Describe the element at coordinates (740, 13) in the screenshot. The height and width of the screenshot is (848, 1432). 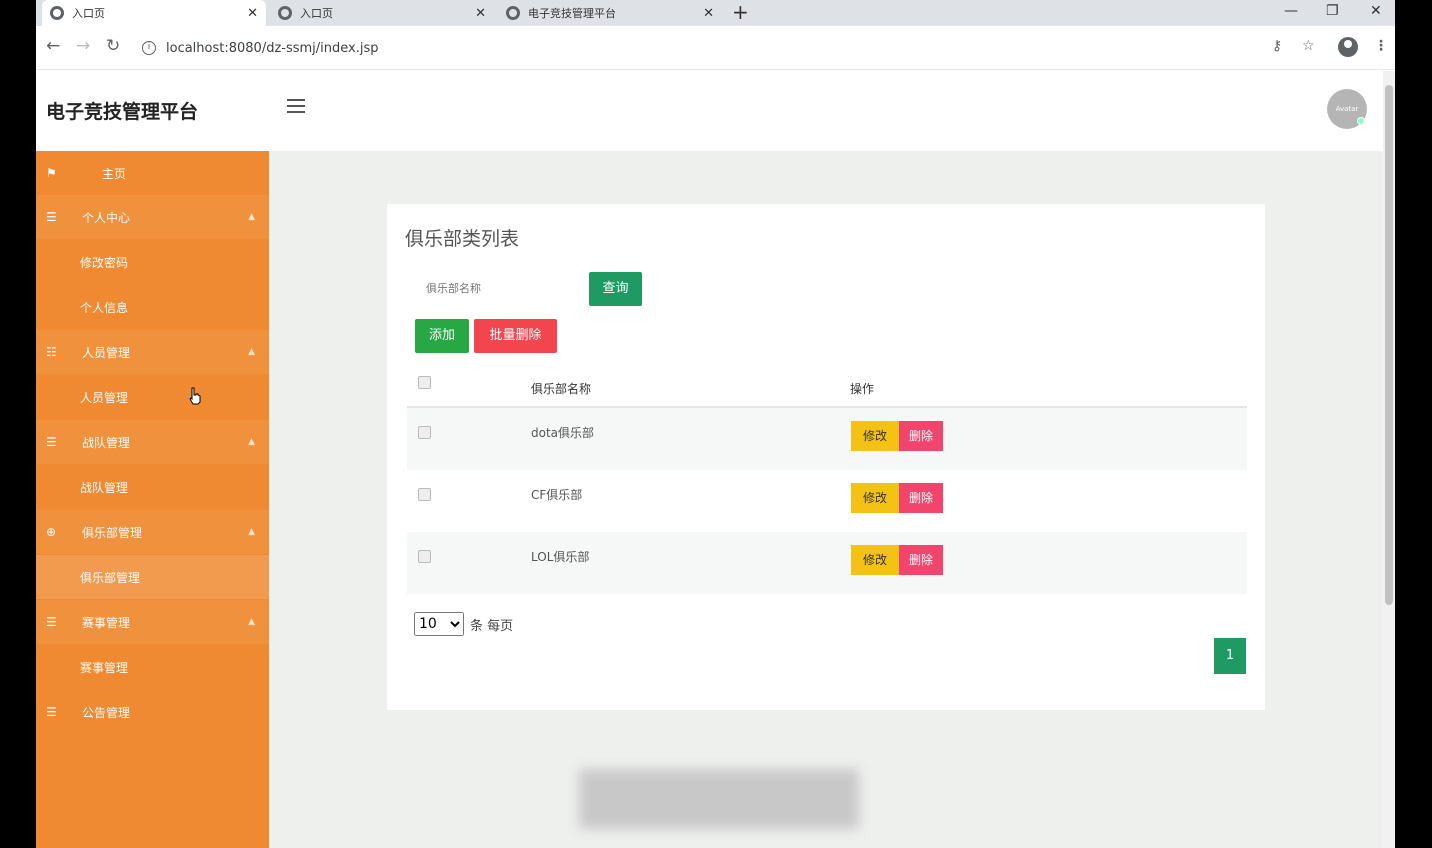
I see `new-tab-button: +` at that location.